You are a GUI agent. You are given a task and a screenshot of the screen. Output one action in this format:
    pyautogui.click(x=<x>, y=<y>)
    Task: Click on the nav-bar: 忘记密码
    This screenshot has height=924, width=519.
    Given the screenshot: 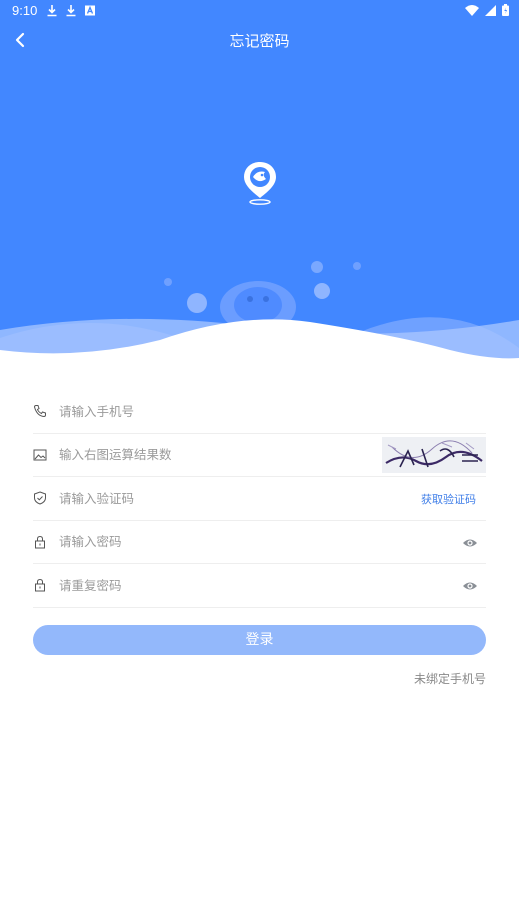 What is the action you would take?
    pyautogui.click(x=259, y=40)
    